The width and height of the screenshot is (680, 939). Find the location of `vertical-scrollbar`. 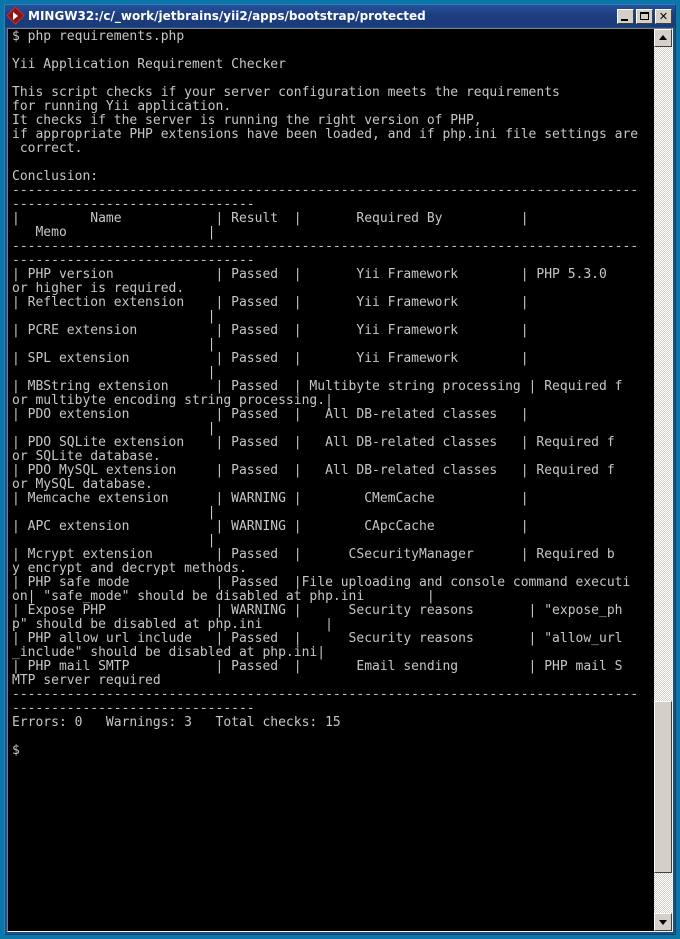

vertical-scrollbar is located at coordinates (663, 480).